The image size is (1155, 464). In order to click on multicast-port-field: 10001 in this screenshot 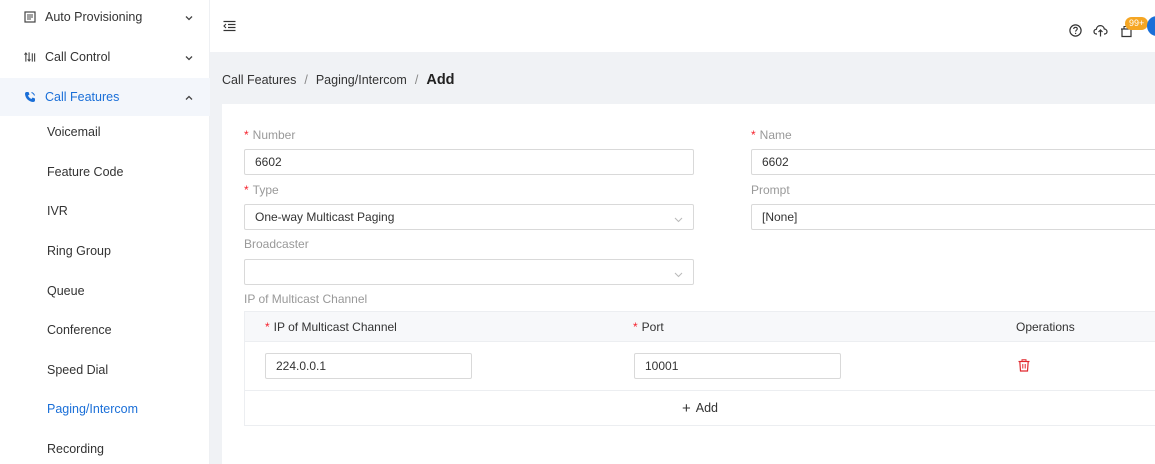, I will do `click(737, 366)`.